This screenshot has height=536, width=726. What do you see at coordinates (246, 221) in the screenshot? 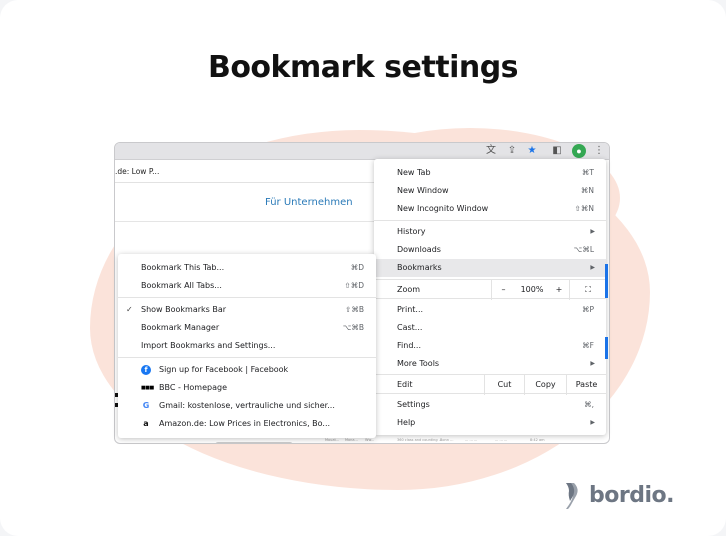
I see `page-divider` at bounding box center [246, 221].